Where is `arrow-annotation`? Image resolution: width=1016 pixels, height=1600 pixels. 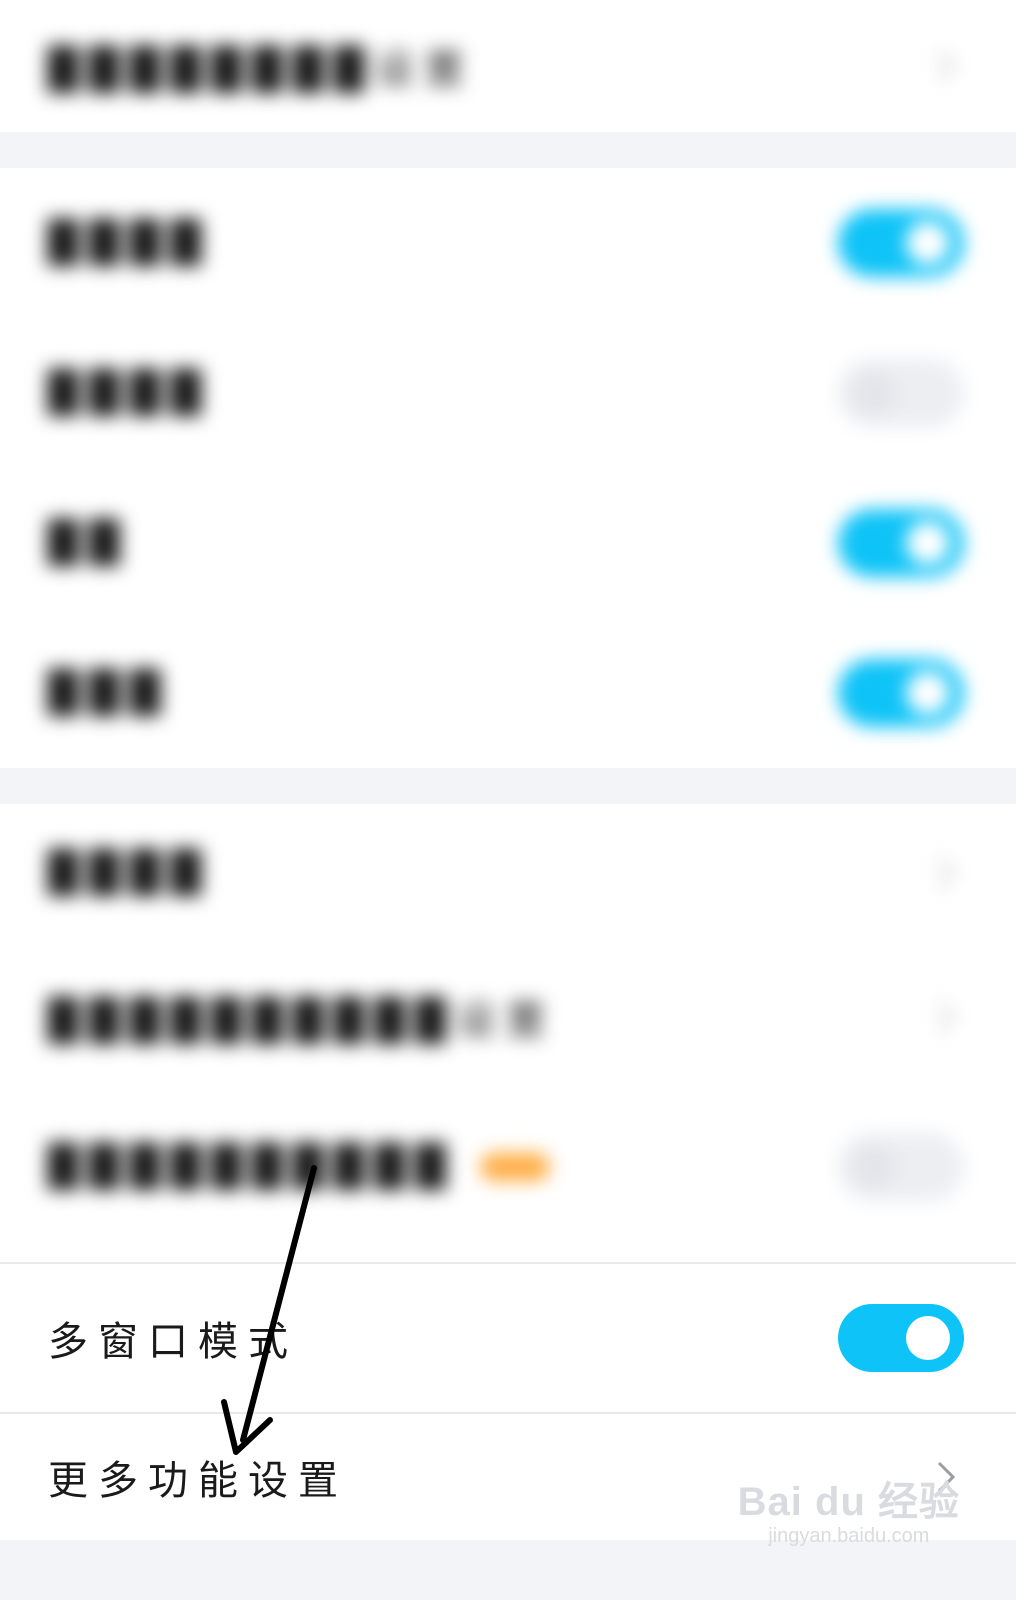
arrow-annotation is located at coordinates (269, 1310).